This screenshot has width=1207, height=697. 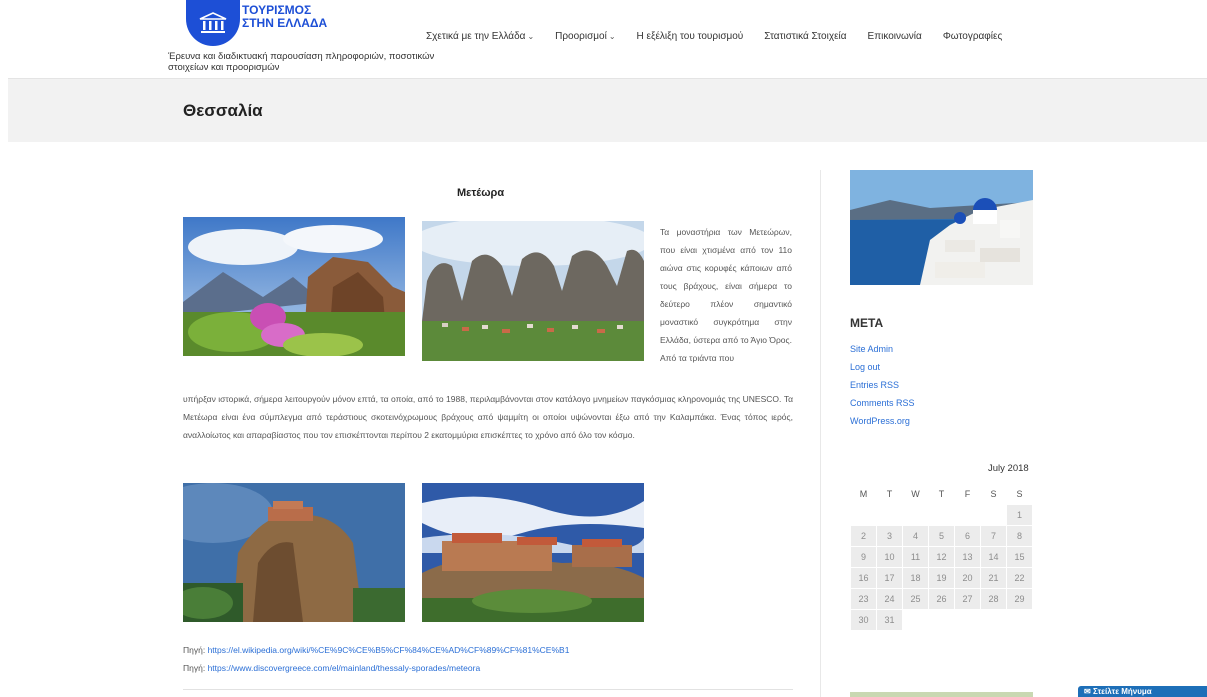 What do you see at coordinates (882, 371) in the screenshot?
I see `meta-link-log-out: Log out` at bounding box center [882, 371].